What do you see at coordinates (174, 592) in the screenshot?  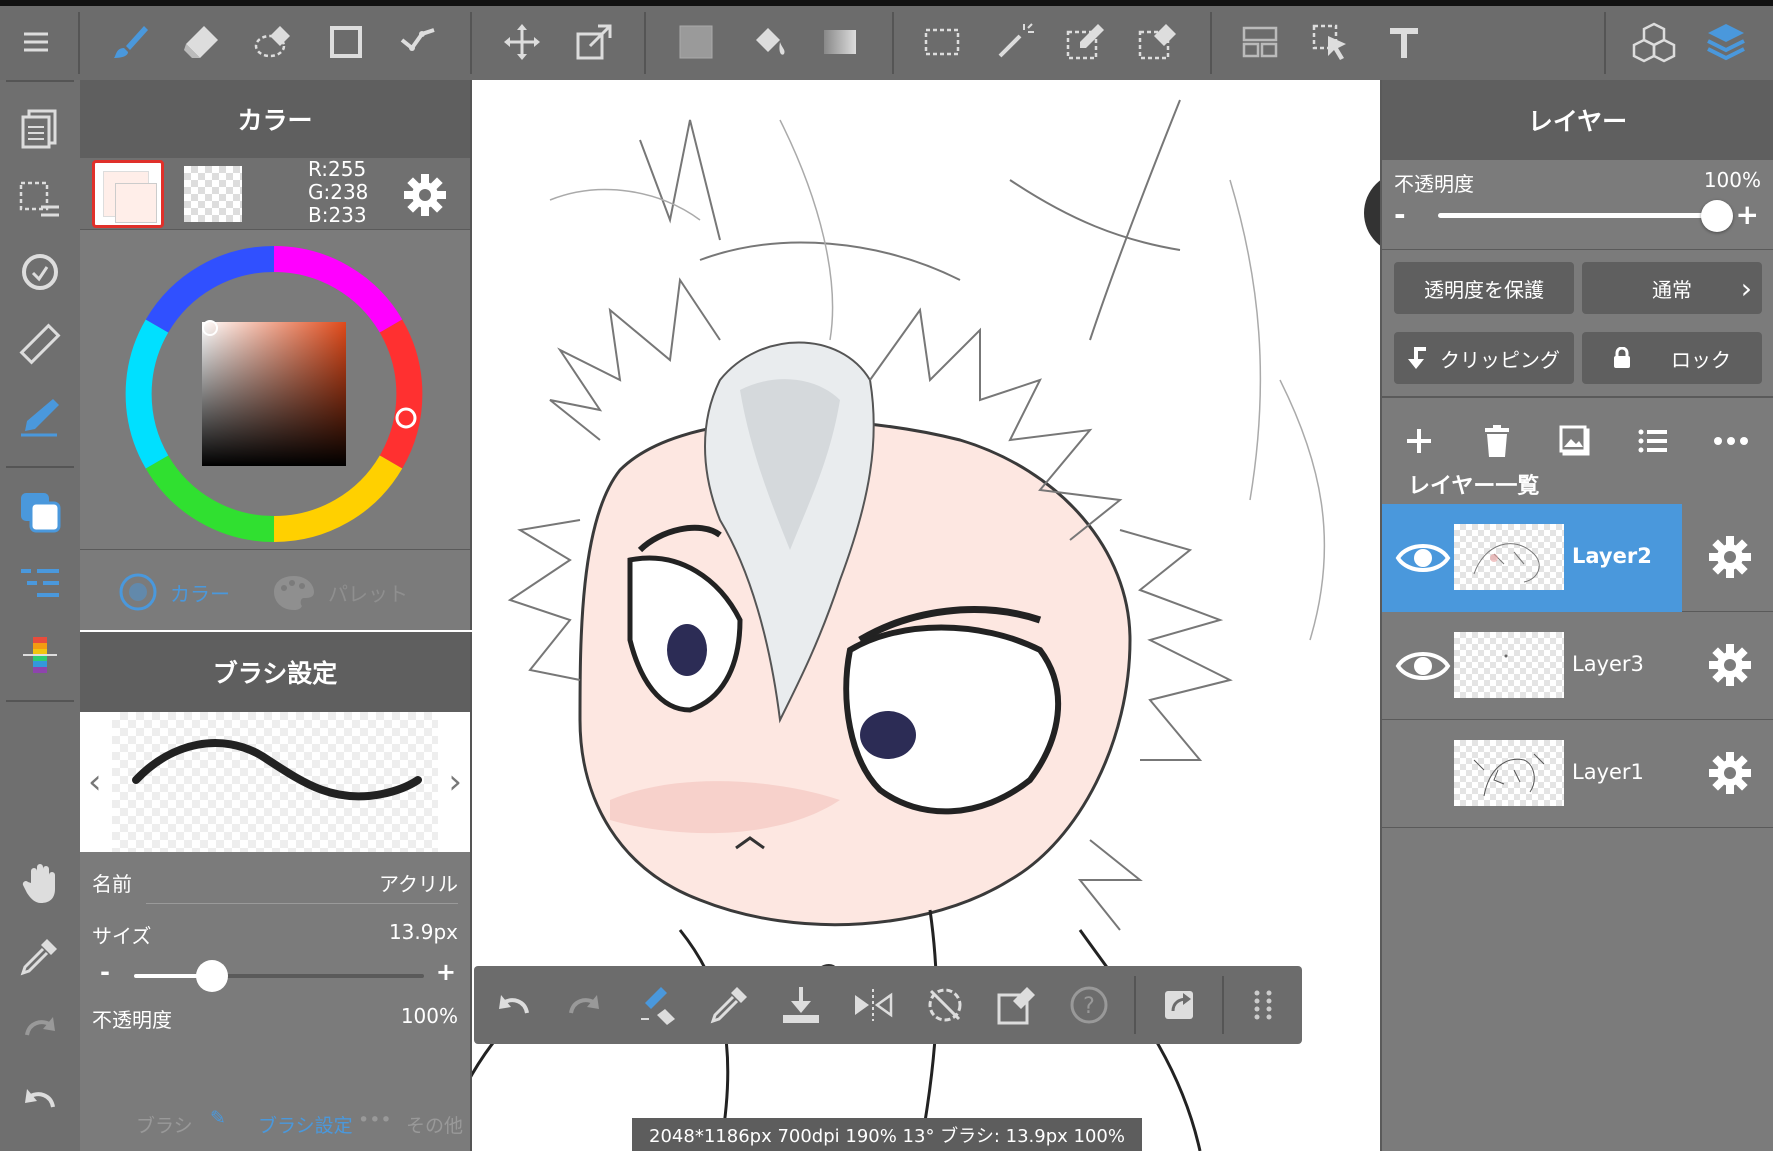 I see `tab-color: カラー` at bounding box center [174, 592].